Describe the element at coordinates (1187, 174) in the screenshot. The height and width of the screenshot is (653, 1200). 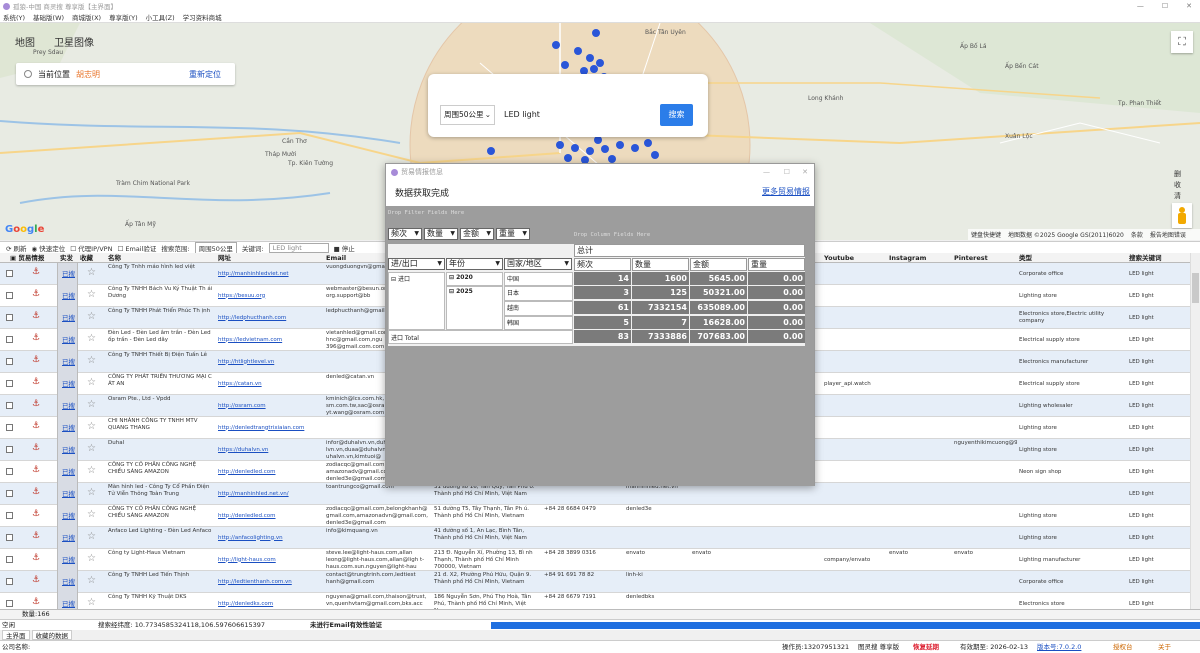
I see `side-menu-item: 删` at that location.